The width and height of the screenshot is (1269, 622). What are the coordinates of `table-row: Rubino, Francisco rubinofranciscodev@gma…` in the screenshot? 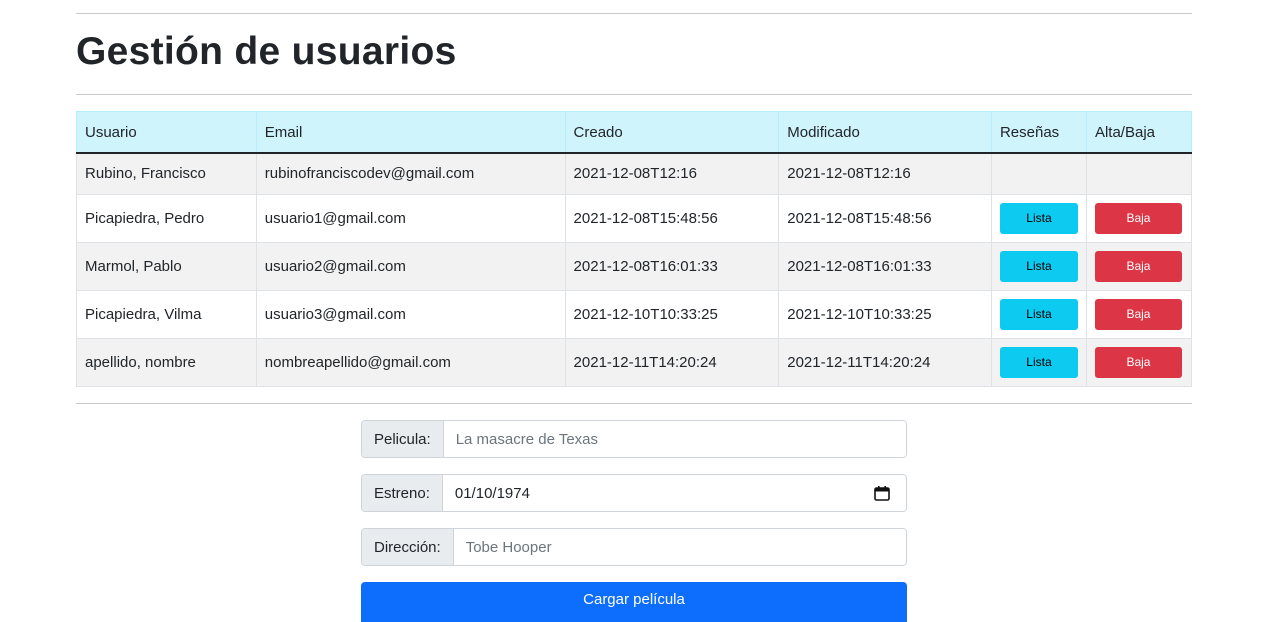 It's located at (634, 173).